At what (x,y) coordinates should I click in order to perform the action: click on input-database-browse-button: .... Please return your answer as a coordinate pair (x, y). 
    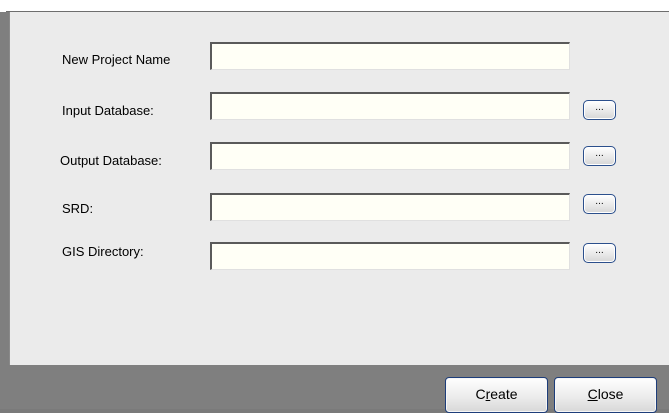
    Looking at the image, I should click on (599, 110).